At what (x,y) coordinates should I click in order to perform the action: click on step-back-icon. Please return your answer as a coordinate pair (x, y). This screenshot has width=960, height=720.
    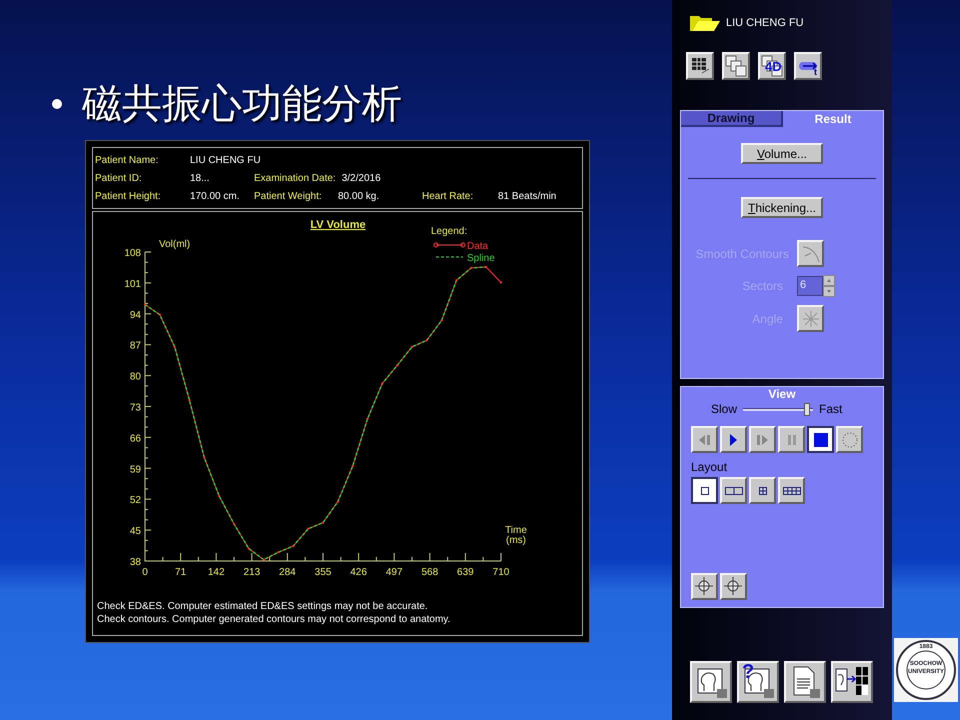
    Looking at the image, I should click on (704, 439).